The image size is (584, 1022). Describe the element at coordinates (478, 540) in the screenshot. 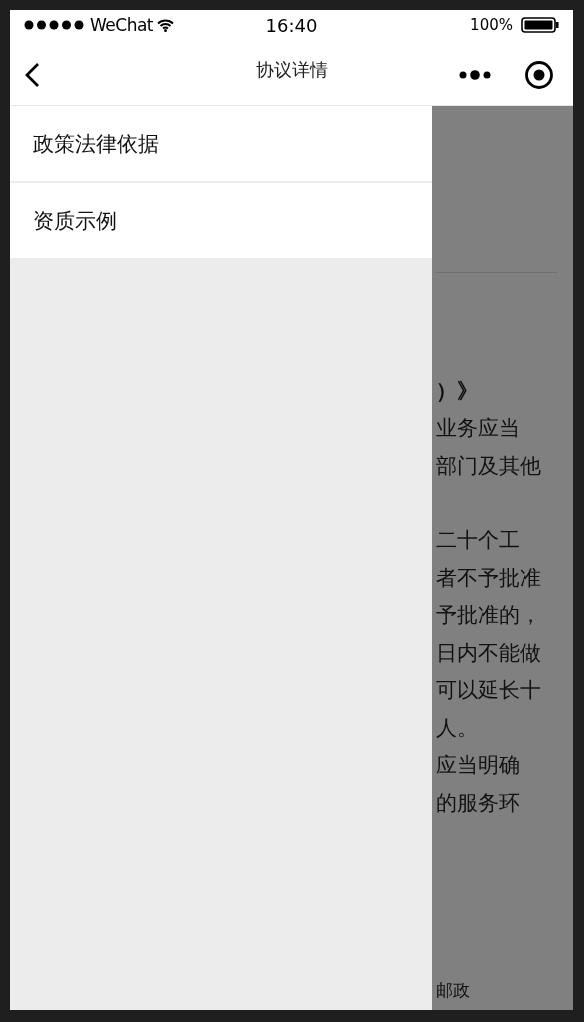

I see `article-line: 二十个工` at that location.